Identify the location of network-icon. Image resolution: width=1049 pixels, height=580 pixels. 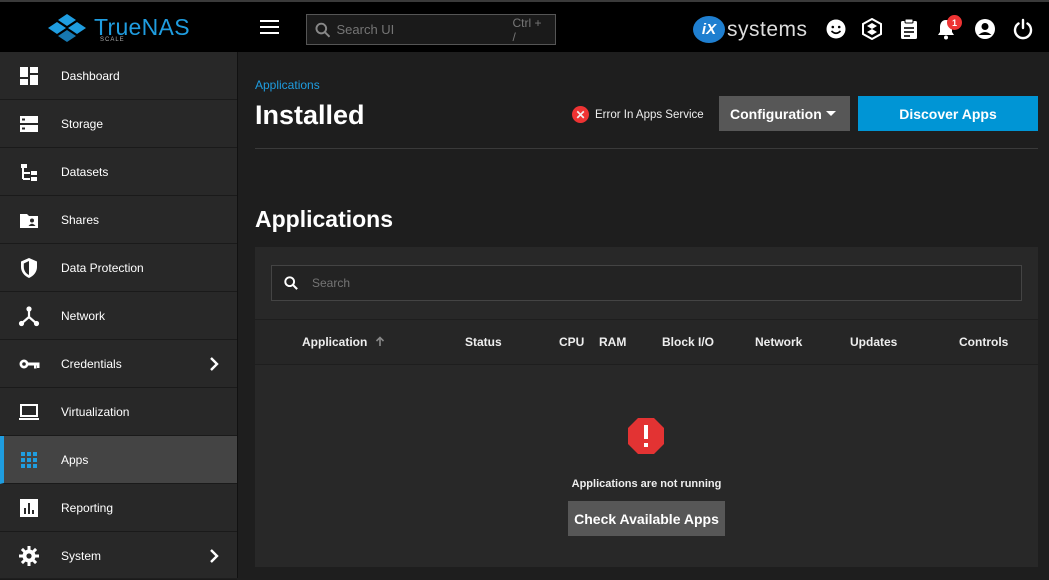
(29, 315).